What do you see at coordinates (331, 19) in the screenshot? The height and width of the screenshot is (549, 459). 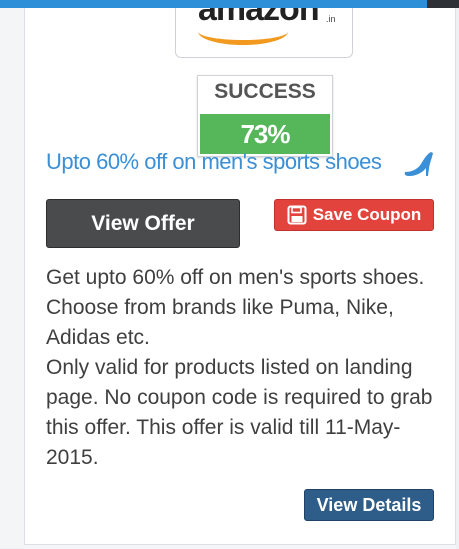 I see `logo-suffix: .in` at bounding box center [331, 19].